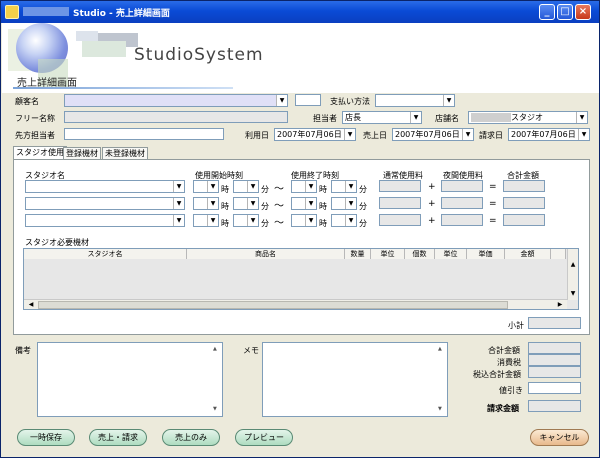  I want to click on redacted-store-prefix, so click(491, 117).